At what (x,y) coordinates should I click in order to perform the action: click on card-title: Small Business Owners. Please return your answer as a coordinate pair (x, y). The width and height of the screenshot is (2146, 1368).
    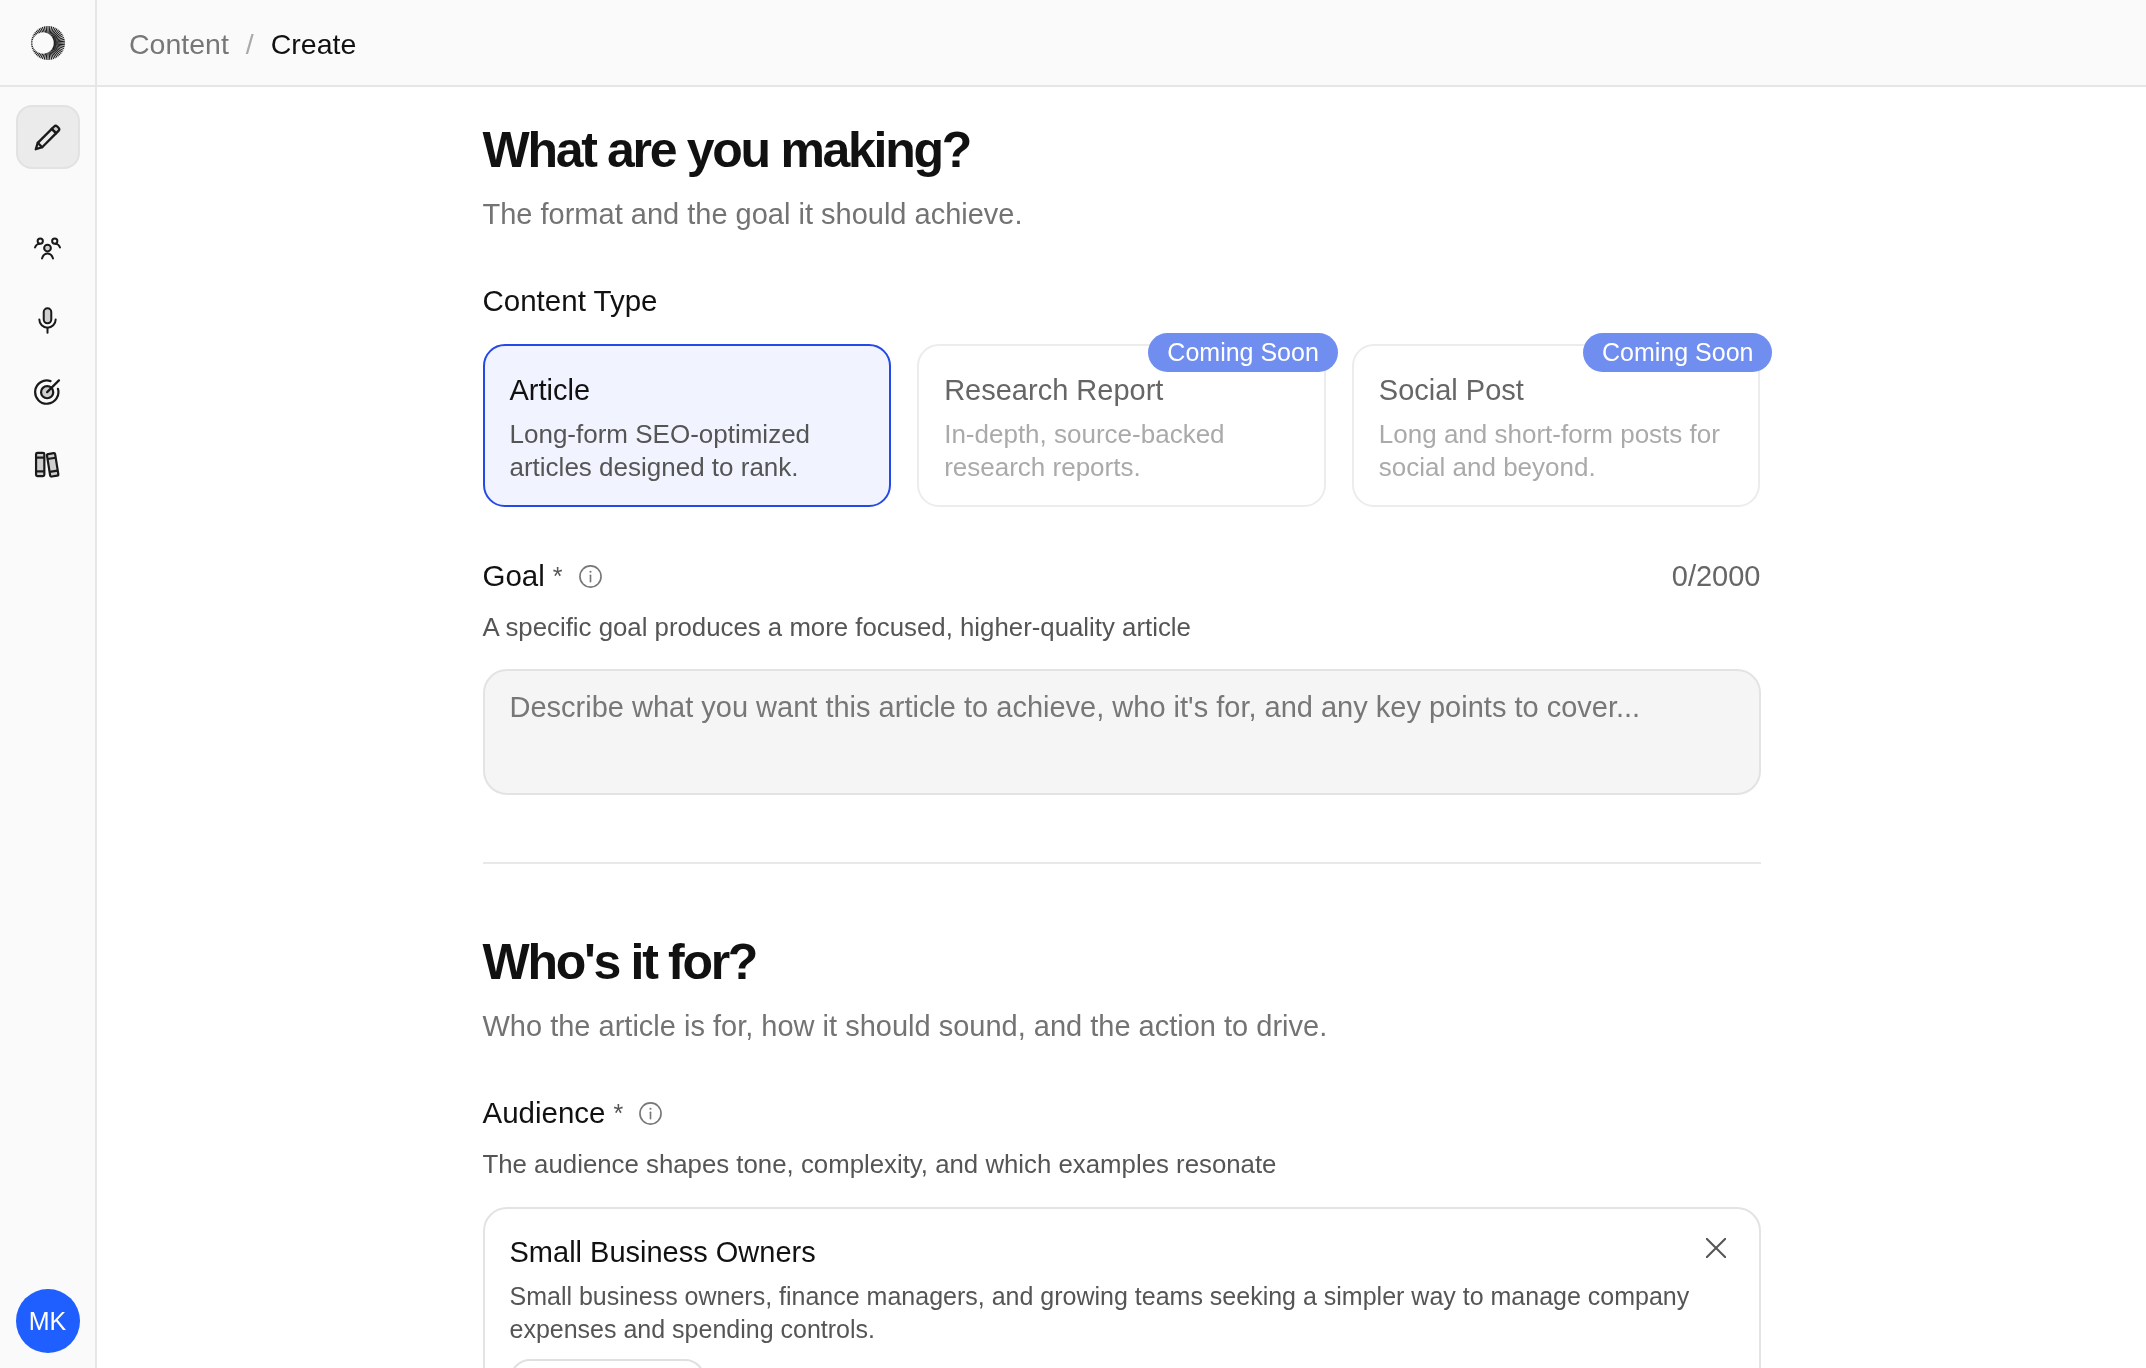
    Looking at the image, I should click on (662, 1252).